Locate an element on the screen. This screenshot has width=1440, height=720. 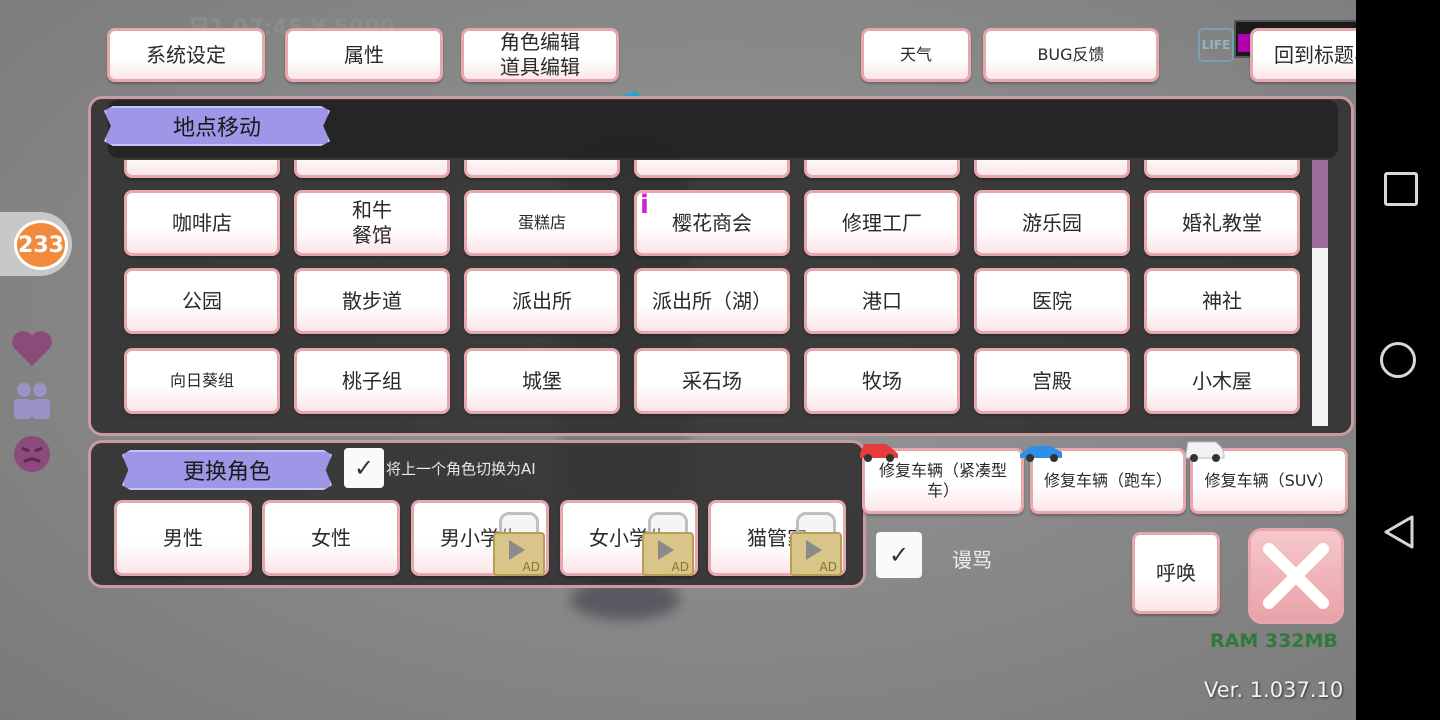
abuse-label: 谩骂 is located at coordinates (972, 560).